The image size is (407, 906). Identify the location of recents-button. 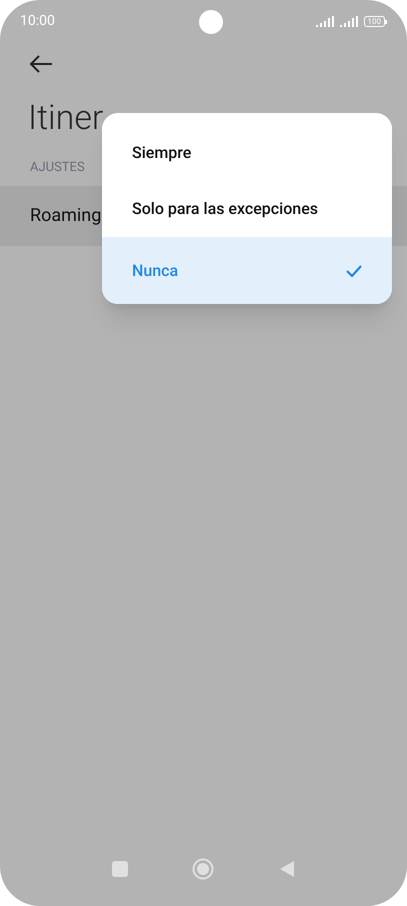
(120, 868).